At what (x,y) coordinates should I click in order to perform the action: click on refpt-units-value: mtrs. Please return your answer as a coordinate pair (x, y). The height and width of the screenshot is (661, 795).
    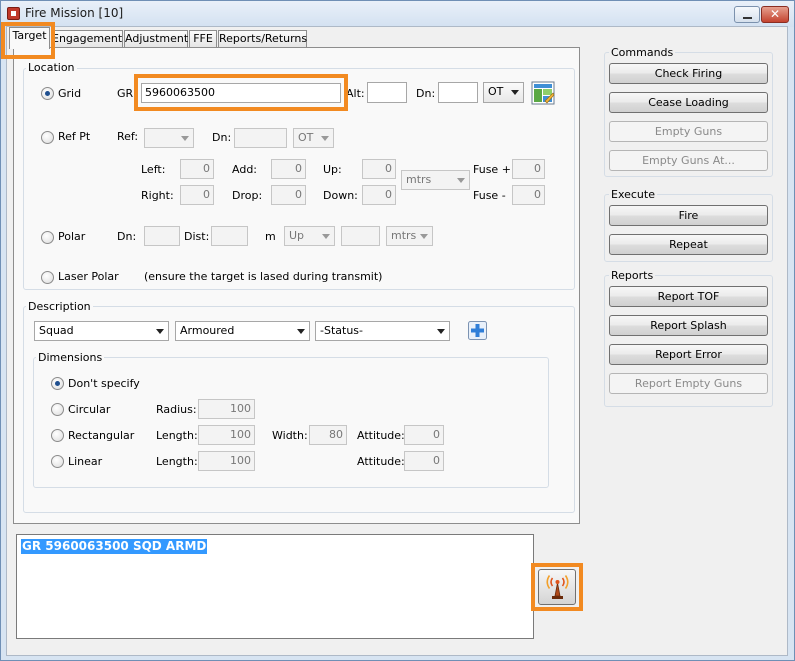
    Looking at the image, I should click on (419, 179).